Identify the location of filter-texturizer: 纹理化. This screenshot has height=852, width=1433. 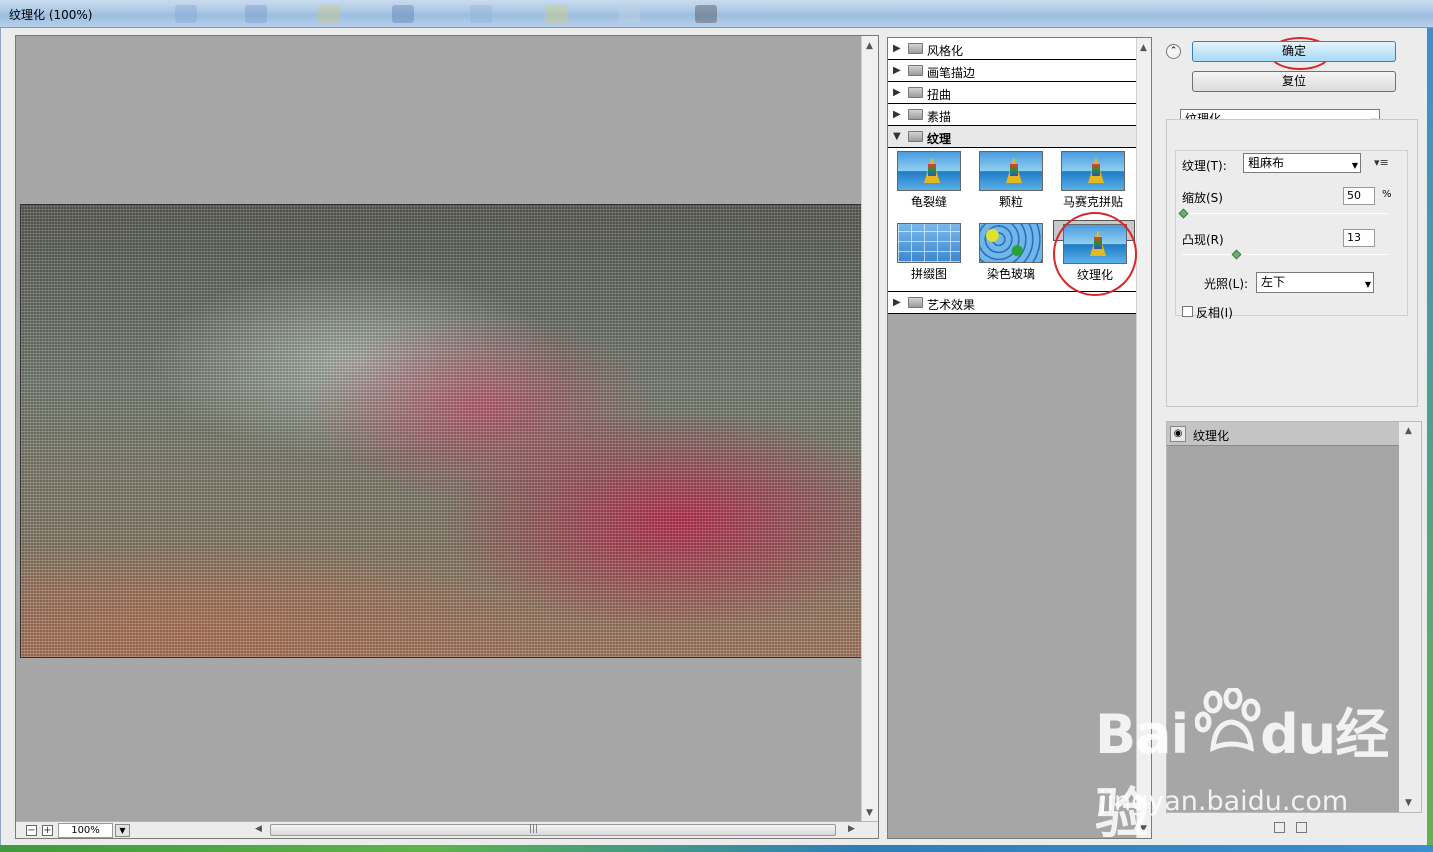
(1094, 251).